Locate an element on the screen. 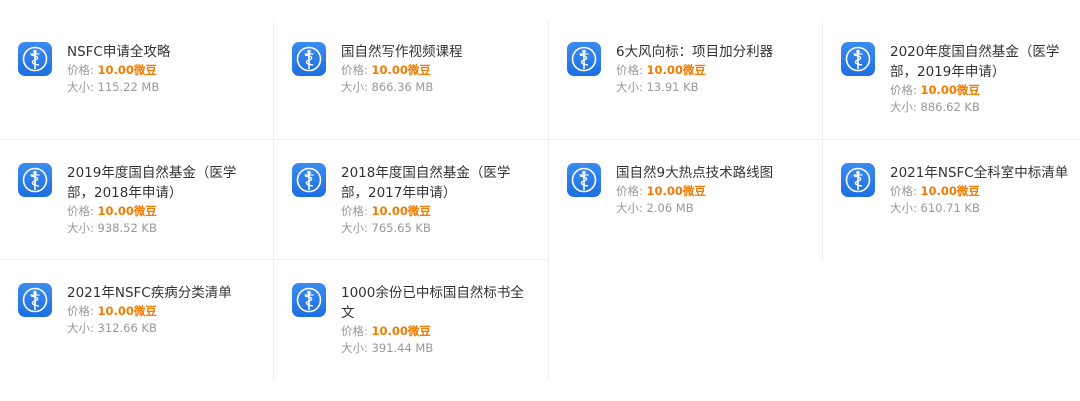 The image size is (1080, 401). size-row: 大小: 391.44 MB is located at coordinates (433, 348).